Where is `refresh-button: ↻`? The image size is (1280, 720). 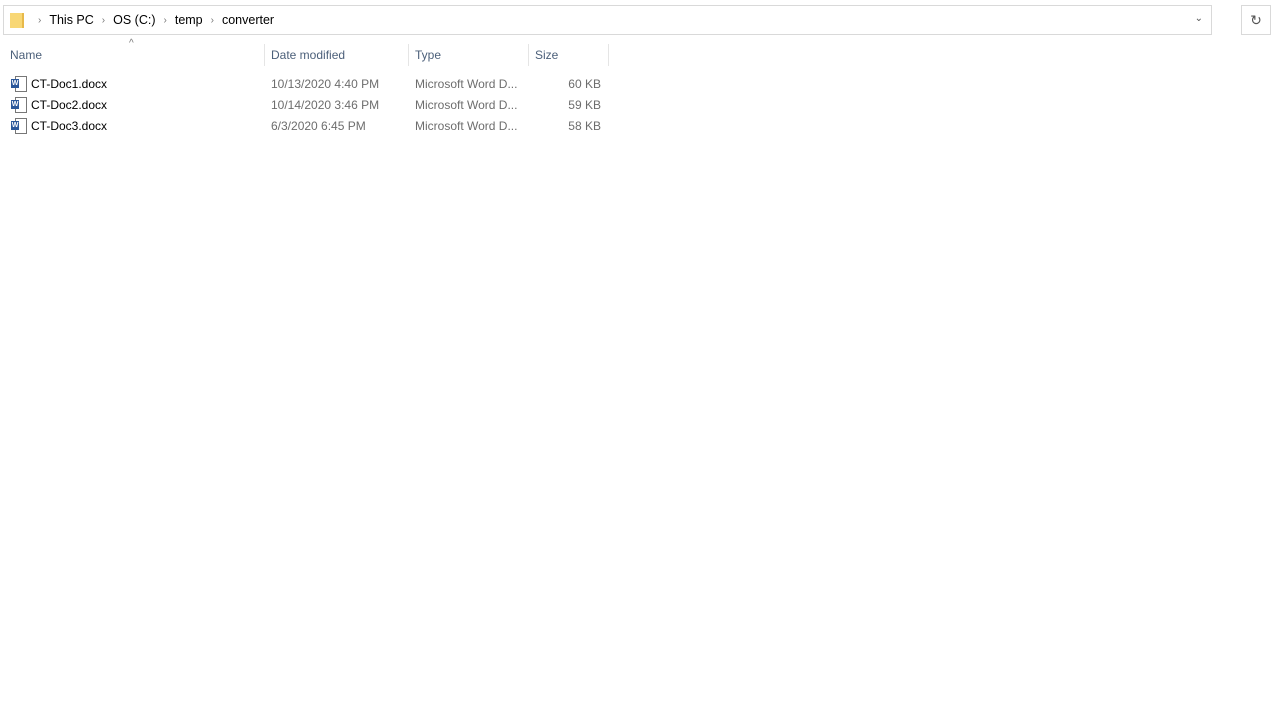
refresh-button: ↻ is located at coordinates (1256, 20).